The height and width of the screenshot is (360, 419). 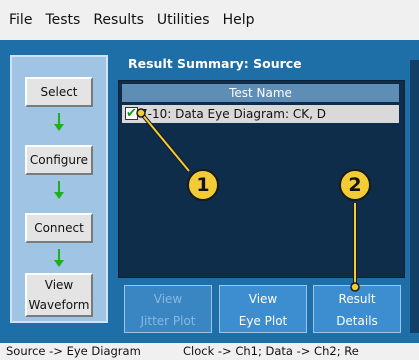 What do you see at coordinates (203, 185) in the screenshot?
I see `callout-1: 1` at bounding box center [203, 185].